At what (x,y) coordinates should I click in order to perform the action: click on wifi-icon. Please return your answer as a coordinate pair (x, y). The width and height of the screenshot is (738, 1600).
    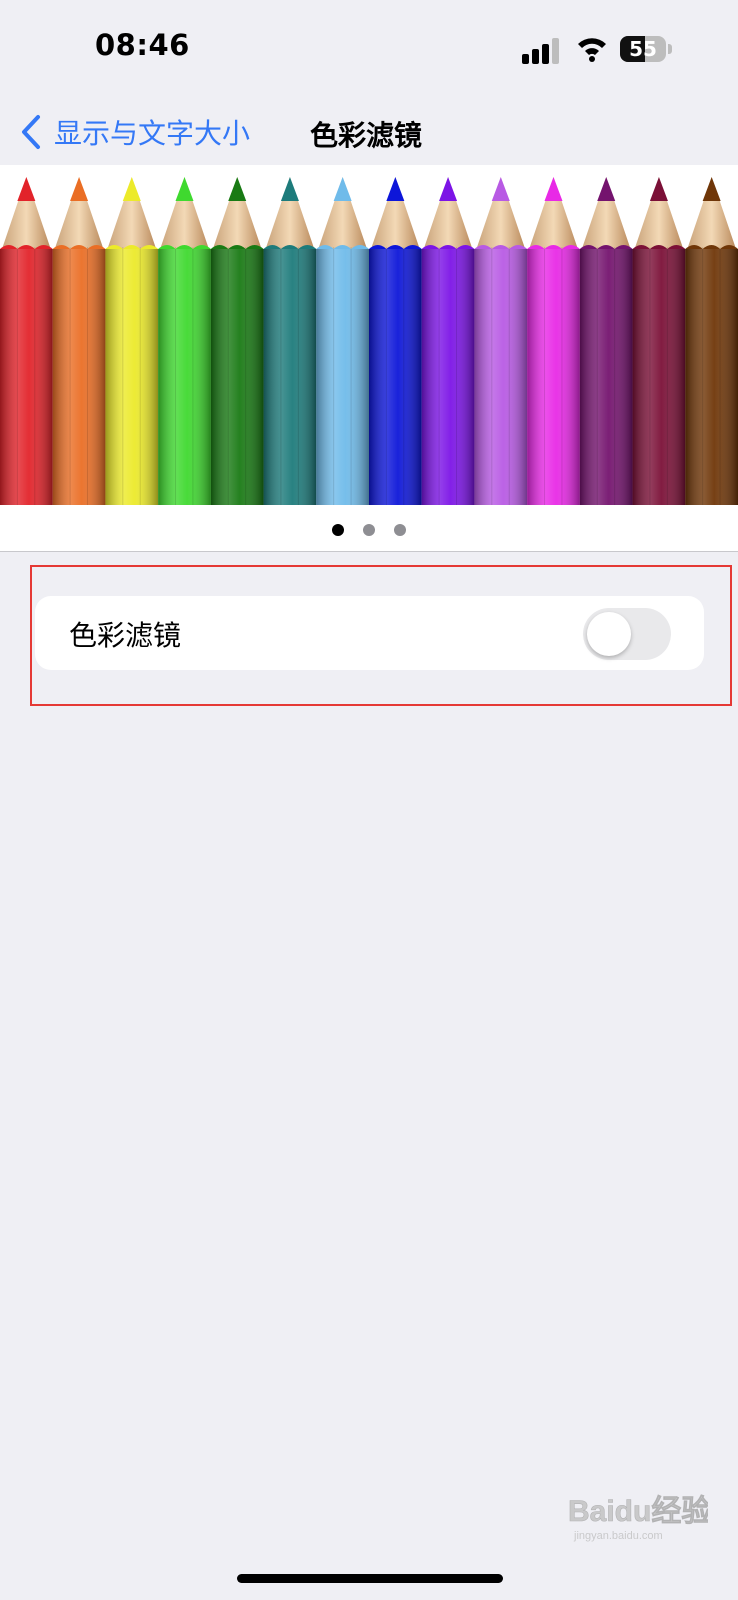
    Looking at the image, I should click on (592, 50).